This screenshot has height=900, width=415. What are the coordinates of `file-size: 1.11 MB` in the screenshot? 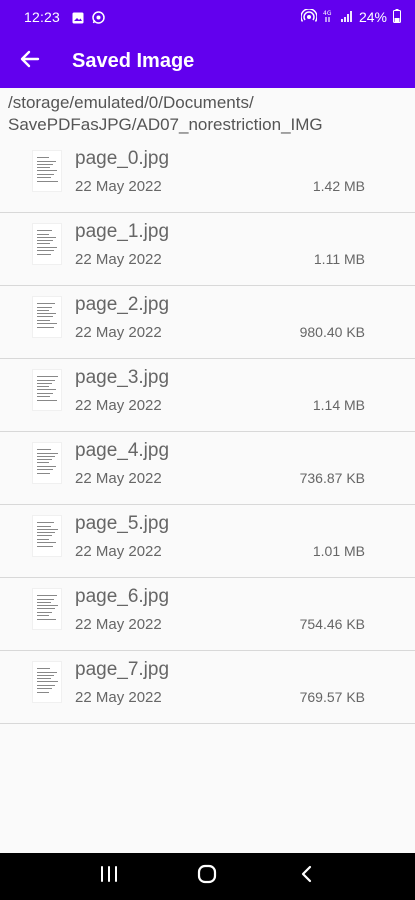 It's located at (339, 259).